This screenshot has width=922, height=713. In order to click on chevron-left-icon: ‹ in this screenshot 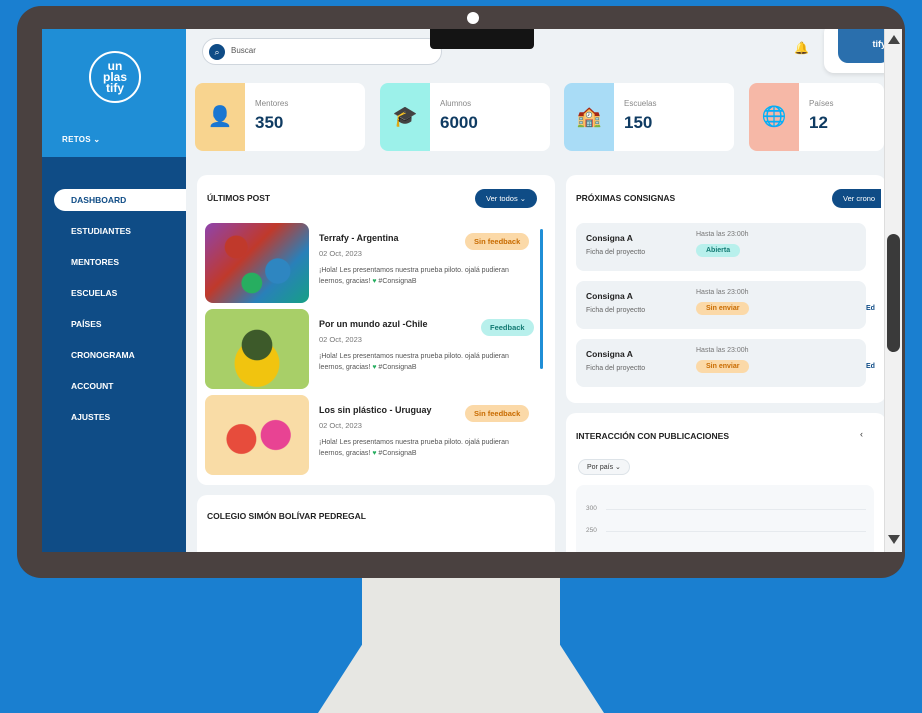, I will do `click(861, 434)`.